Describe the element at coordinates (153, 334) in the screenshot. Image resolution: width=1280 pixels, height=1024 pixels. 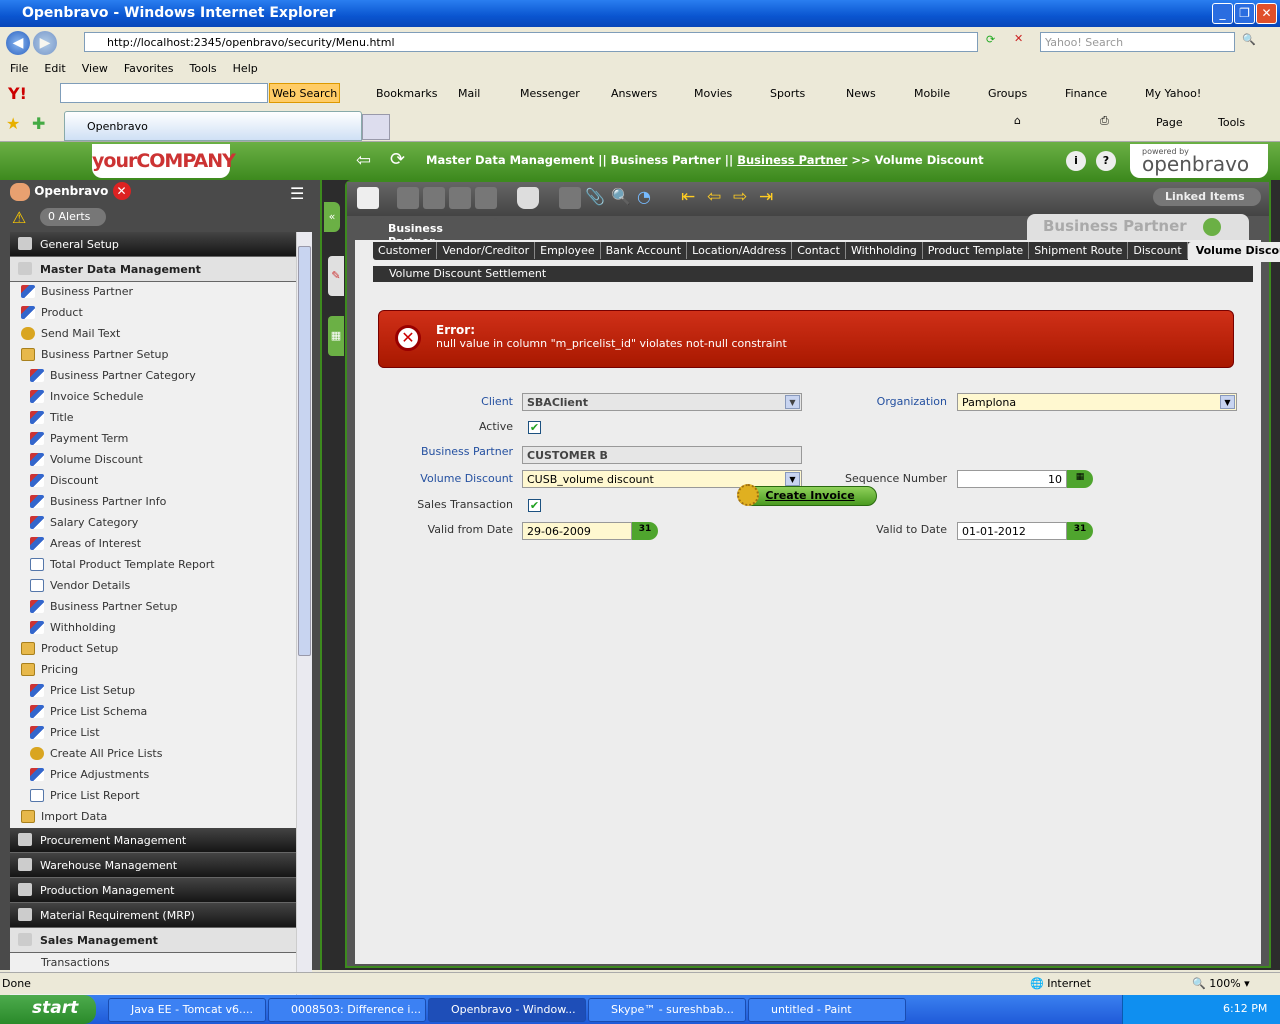
I see `menu-item: Send Mail Text` at that location.